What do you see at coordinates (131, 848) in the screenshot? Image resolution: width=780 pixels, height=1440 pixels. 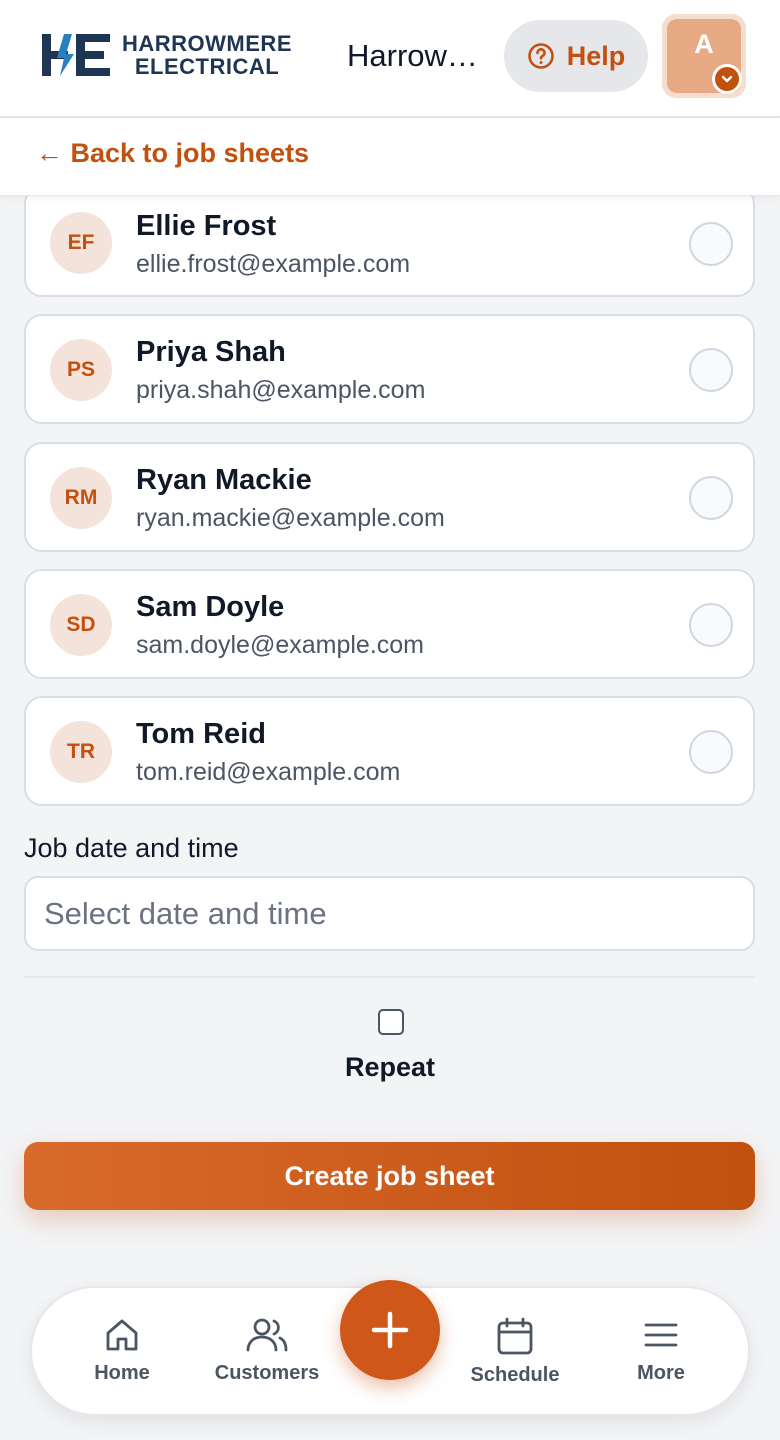 I see `job-date-label: Job date and time` at bounding box center [131, 848].